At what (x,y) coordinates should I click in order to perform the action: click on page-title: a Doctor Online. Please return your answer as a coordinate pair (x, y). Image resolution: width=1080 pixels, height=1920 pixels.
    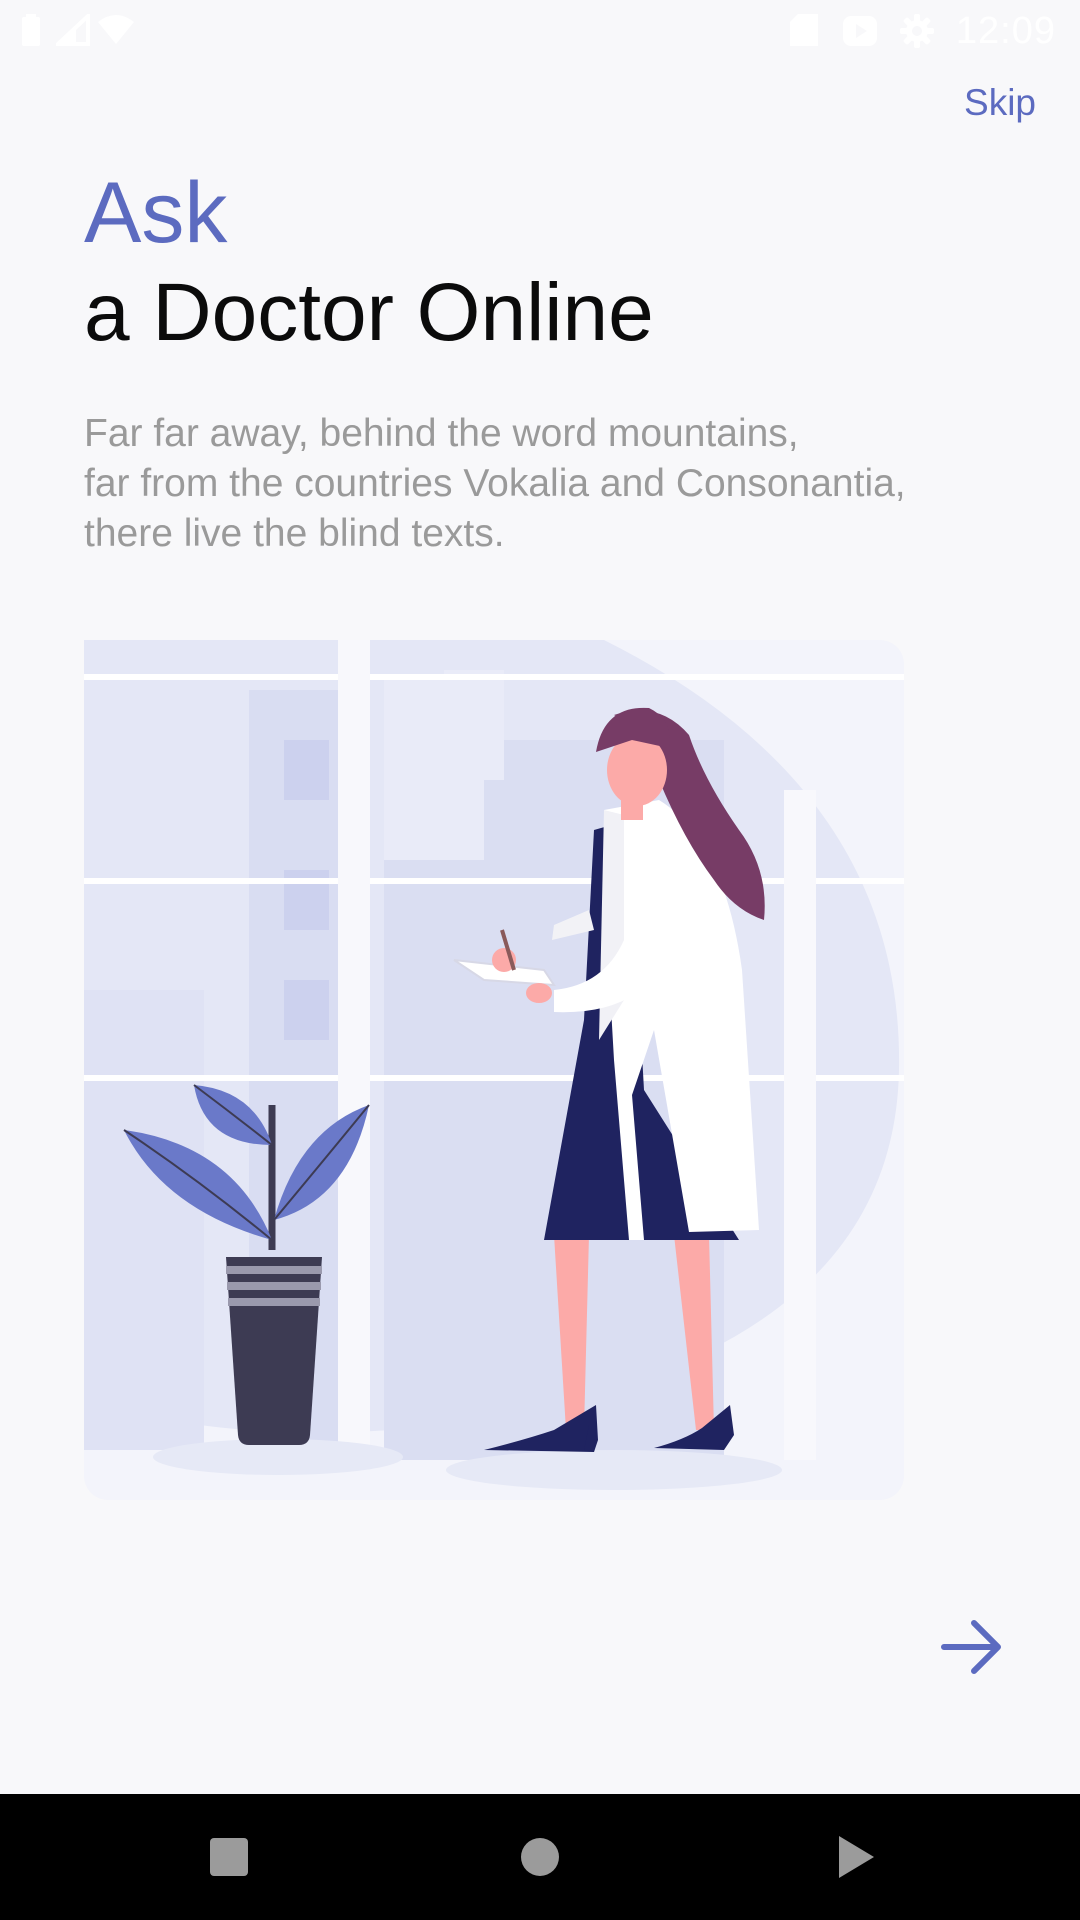
    Looking at the image, I should click on (369, 312).